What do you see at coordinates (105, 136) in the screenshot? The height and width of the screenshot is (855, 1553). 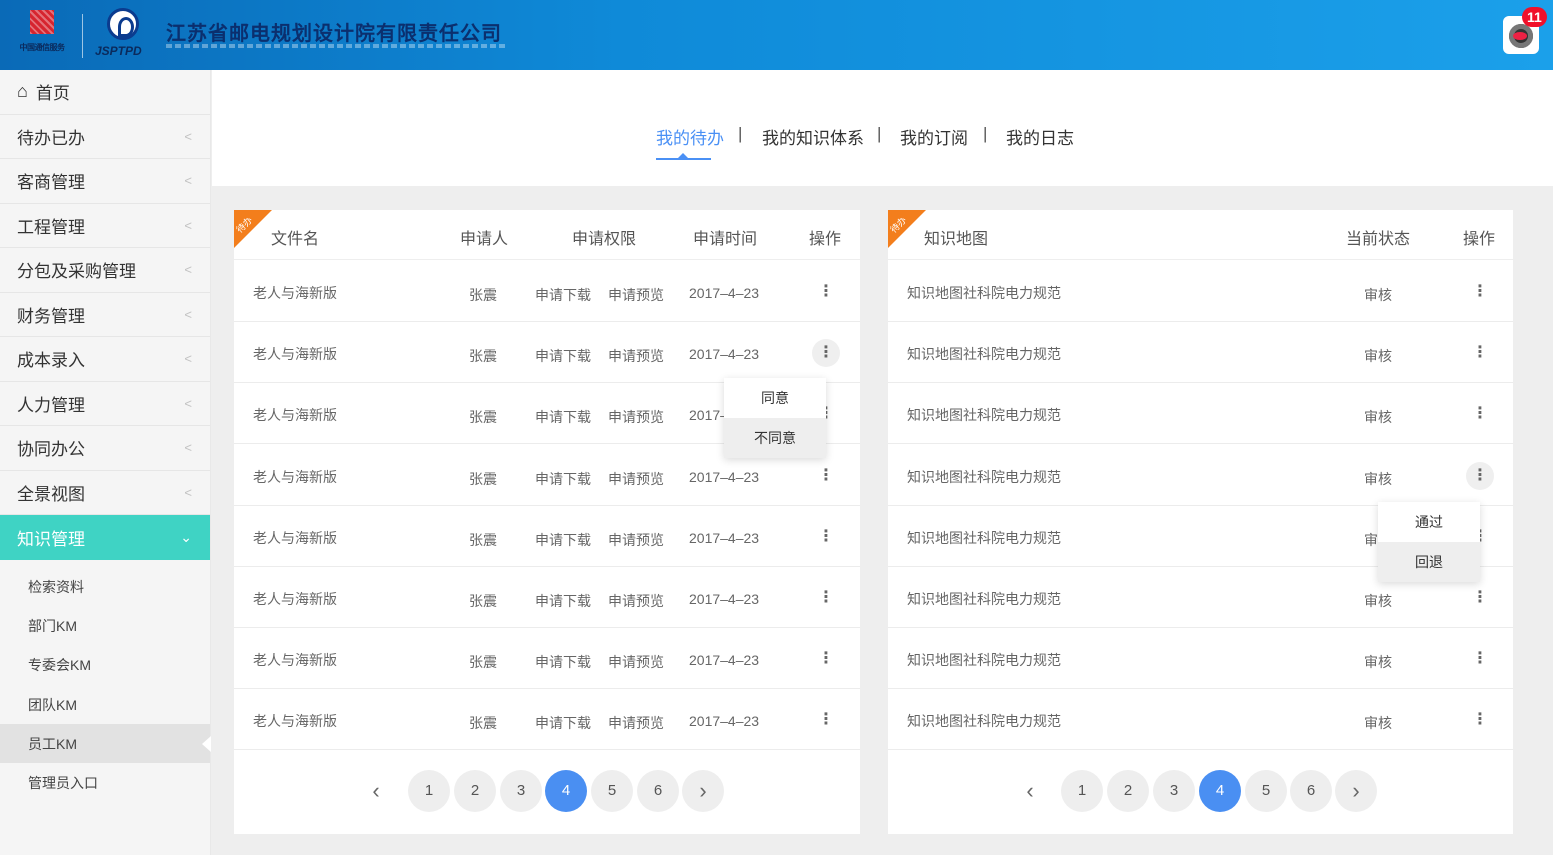 I see `sidebar-item-todo: 待办已办 <` at bounding box center [105, 136].